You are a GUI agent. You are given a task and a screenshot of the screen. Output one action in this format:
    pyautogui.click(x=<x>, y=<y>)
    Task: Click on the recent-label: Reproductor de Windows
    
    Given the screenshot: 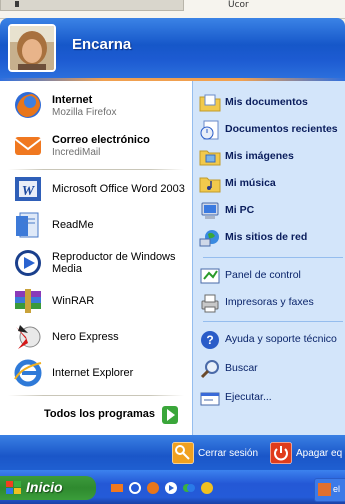 What is the action you would take?
    pyautogui.click(x=114, y=257)
    